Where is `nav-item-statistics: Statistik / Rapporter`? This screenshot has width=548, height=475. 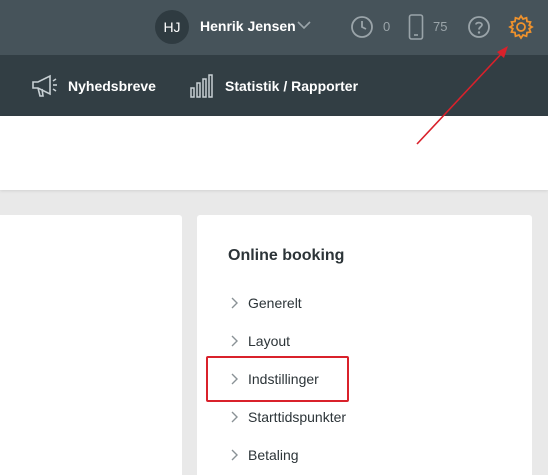
nav-item-statistics: Statistik / Rapporter is located at coordinates (273, 85).